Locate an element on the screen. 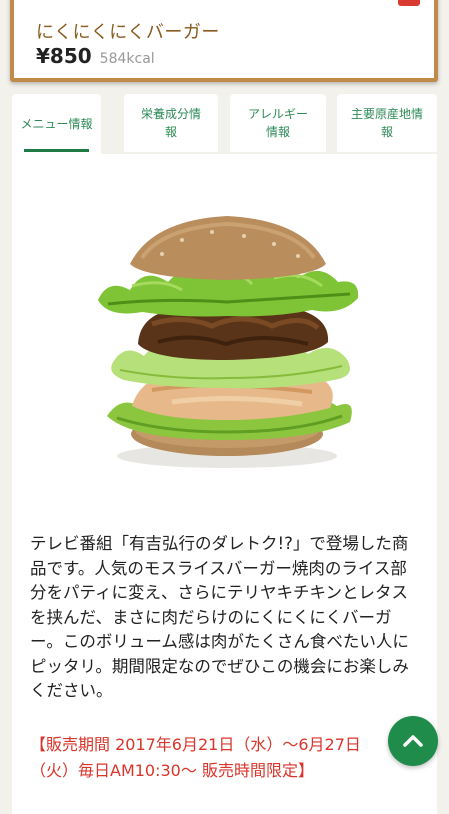 This screenshot has width=449, height=814. tab-label: メニュー情報 is located at coordinates (56, 124).